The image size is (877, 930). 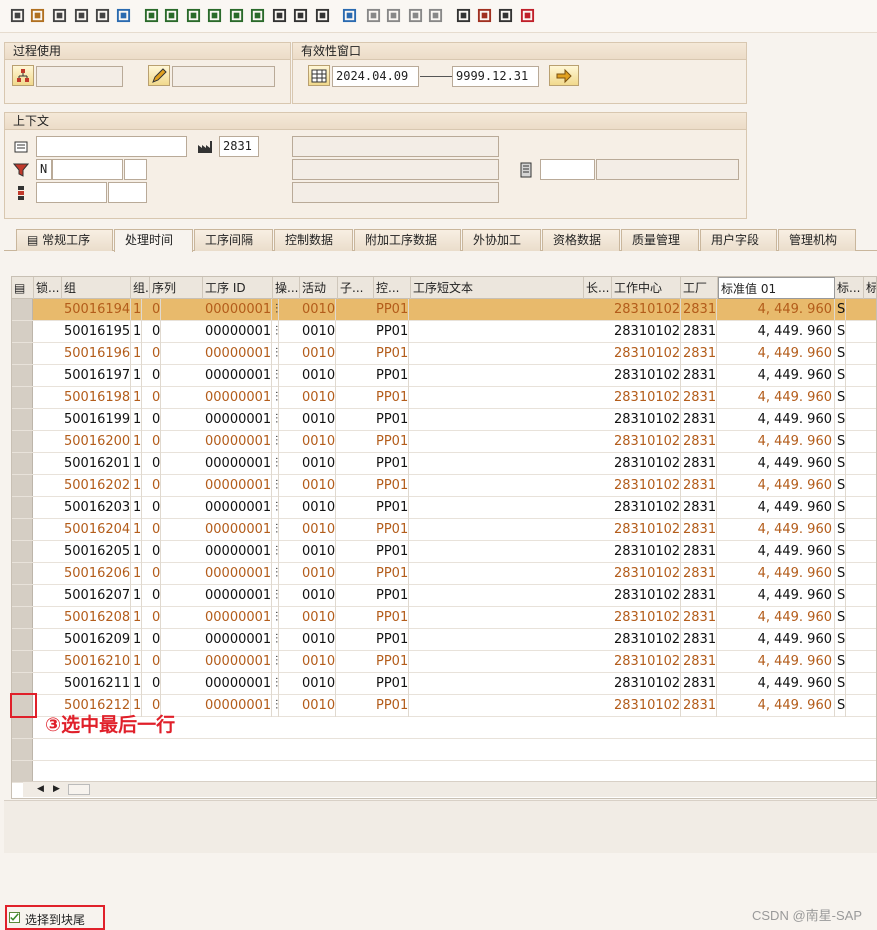 What do you see at coordinates (319, 288) in the screenshot?
I see `column-header: 活动` at bounding box center [319, 288].